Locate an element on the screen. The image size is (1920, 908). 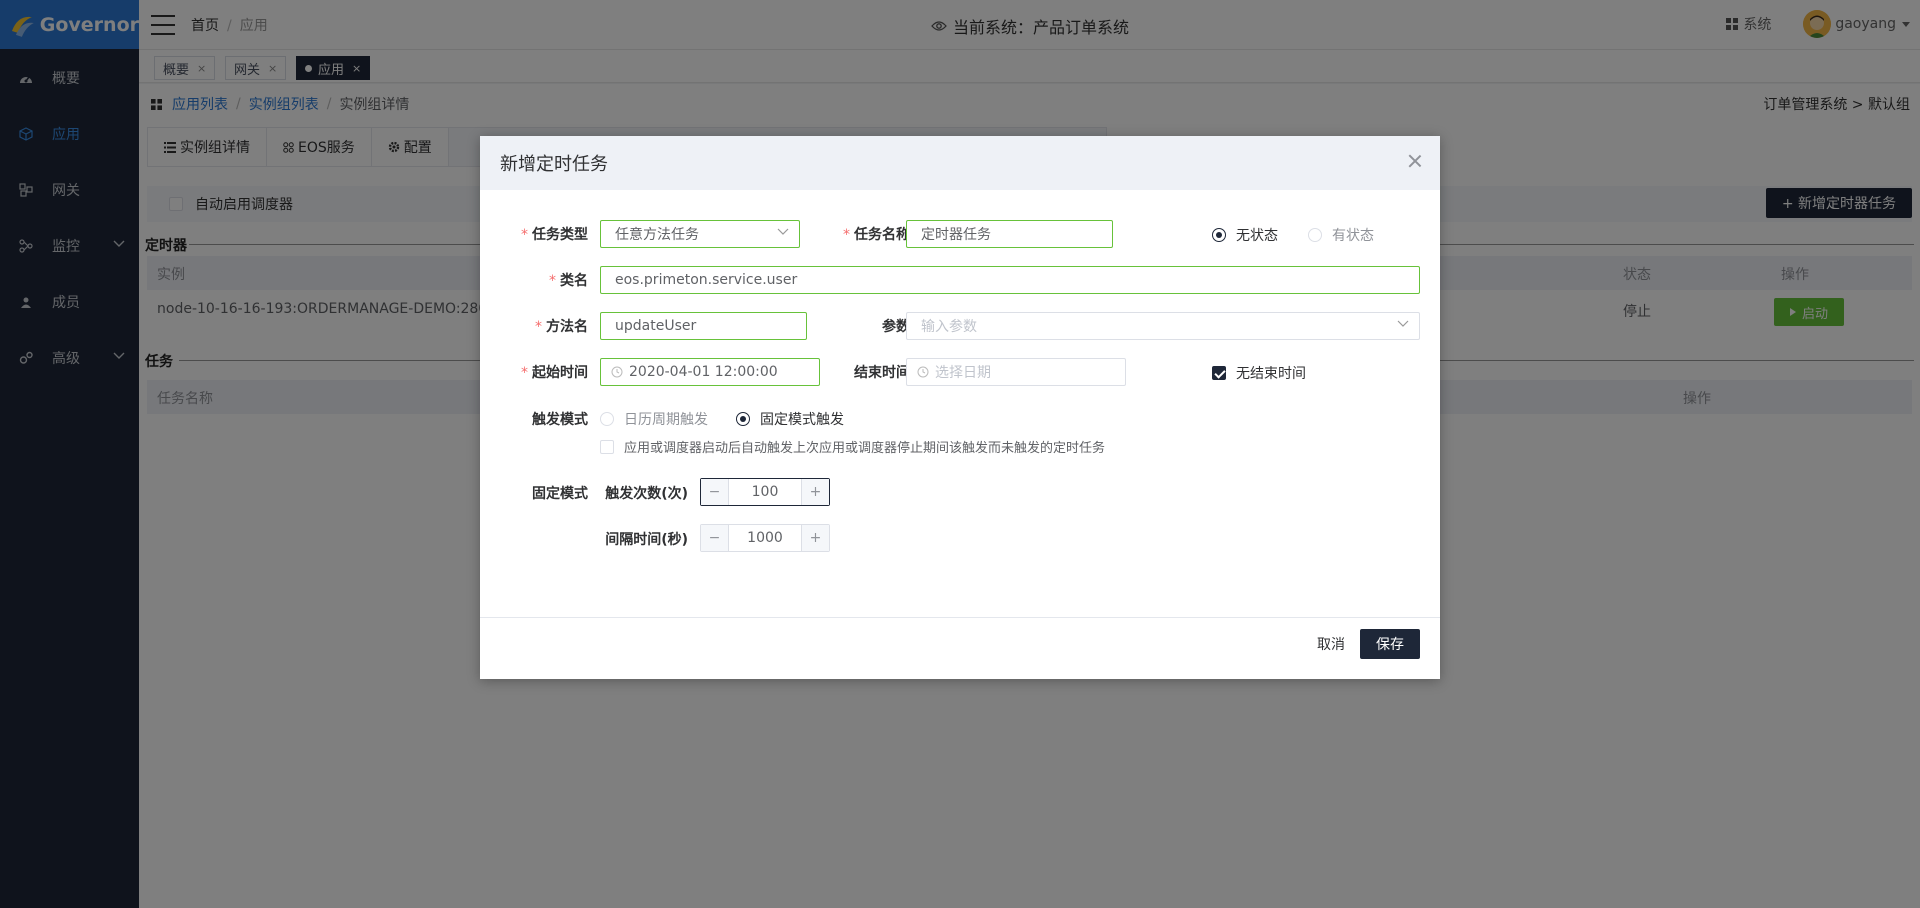
no-end-time-checkbox: 无结束时间 is located at coordinates (1259, 373).